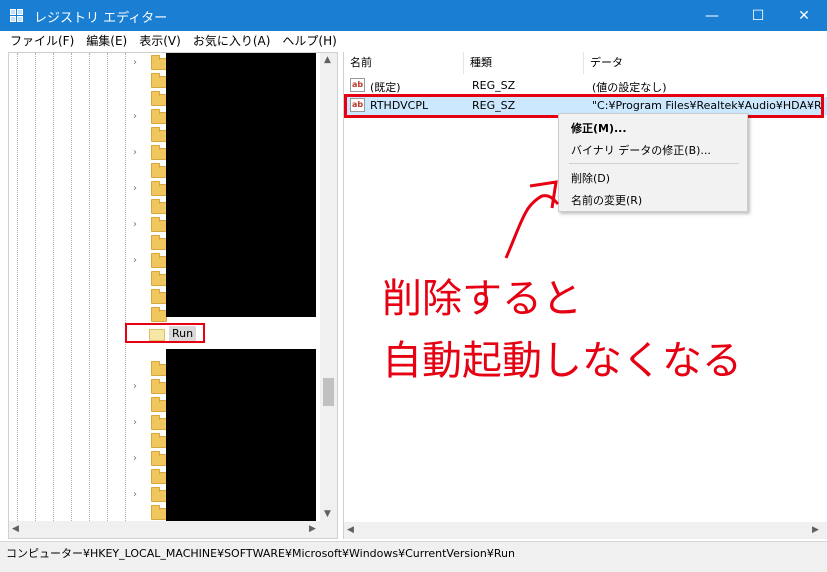 The width and height of the screenshot is (827, 572). Describe the element at coordinates (804, 15) in the screenshot. I see `close-button: ✕` at that location.